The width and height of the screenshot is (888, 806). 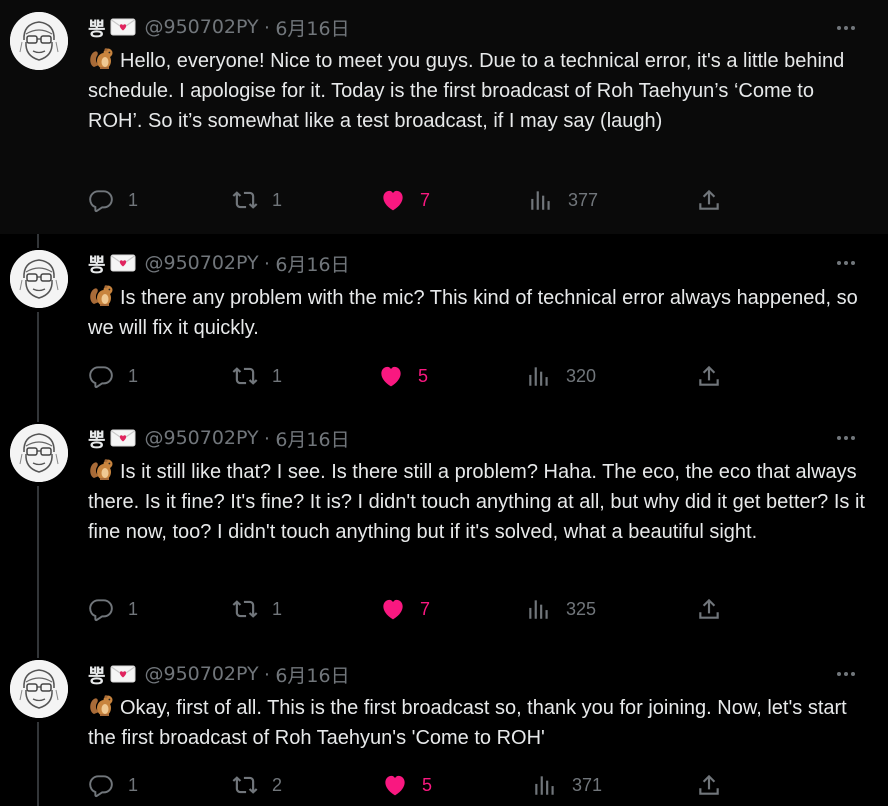 What do you see at coordinates (587, 784) in the screenshot?
I see `views-count: 371` at bounding box center [587, 784].